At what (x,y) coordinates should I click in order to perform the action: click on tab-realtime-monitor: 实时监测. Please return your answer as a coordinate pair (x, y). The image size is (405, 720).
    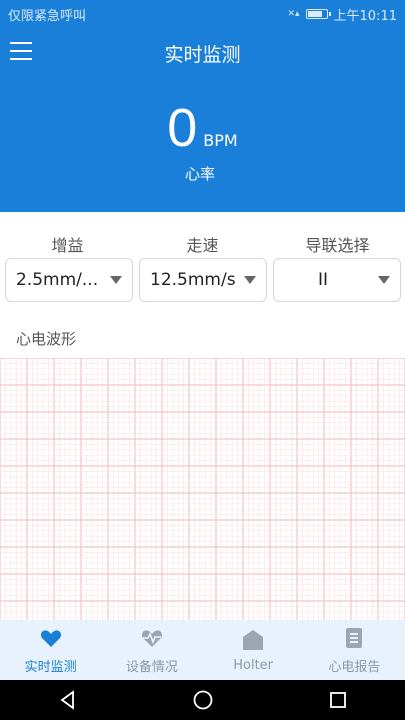
    Looking at the image, I should click on (50, 650).